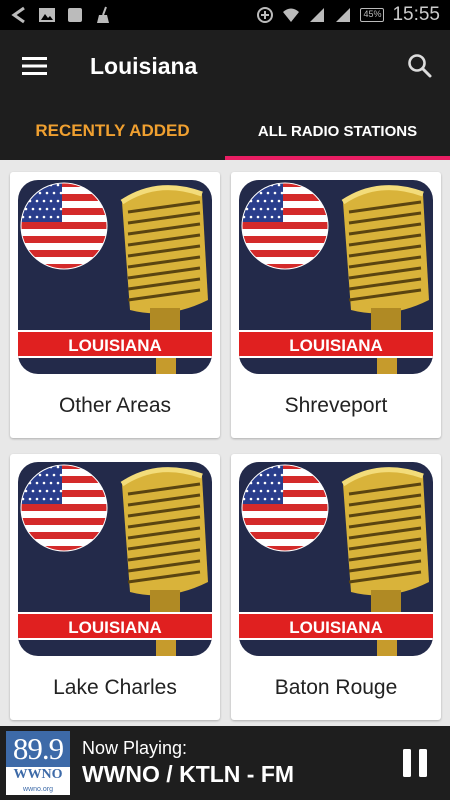 The width and height of the screenshot is (450, 800). I want to click on broom-icon, so click(103, 14).